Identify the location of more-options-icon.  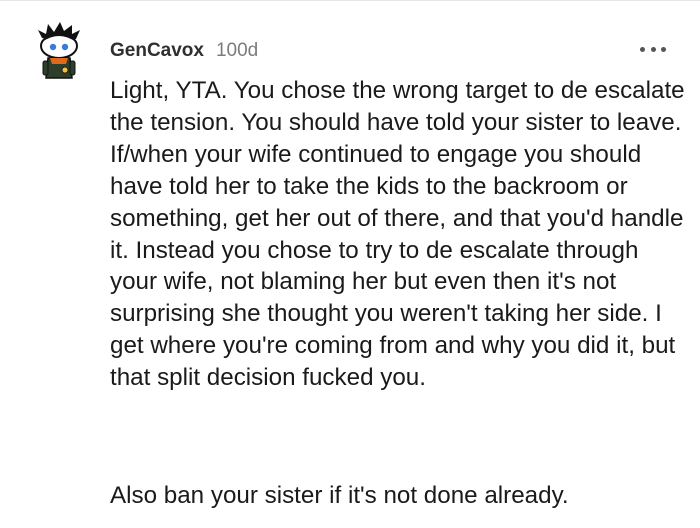
(653, 49).